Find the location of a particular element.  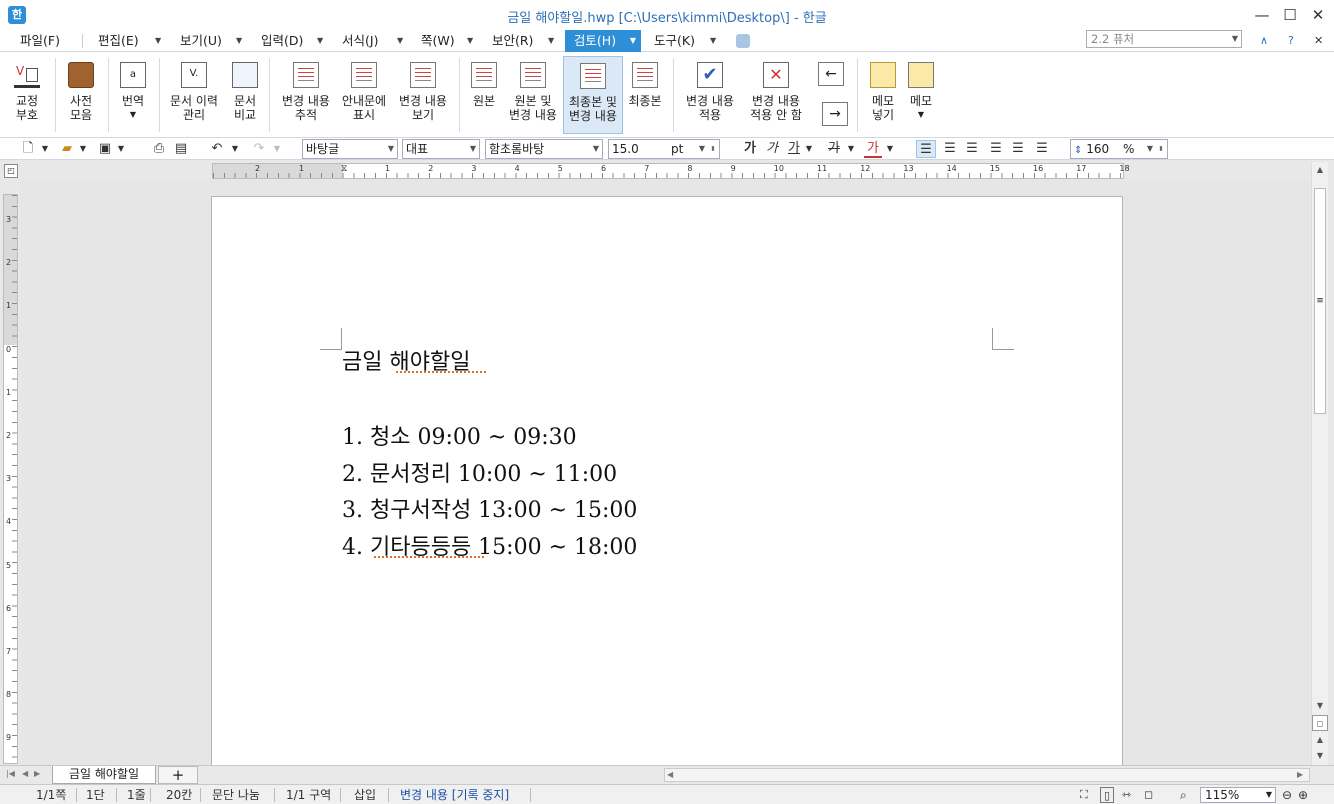

underline-button: 가 is located at coordinates (794, 149).